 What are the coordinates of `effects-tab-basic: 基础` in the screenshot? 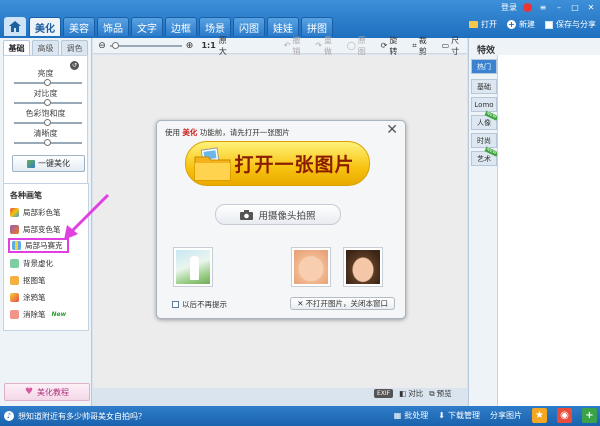 It's located at (484, 86).